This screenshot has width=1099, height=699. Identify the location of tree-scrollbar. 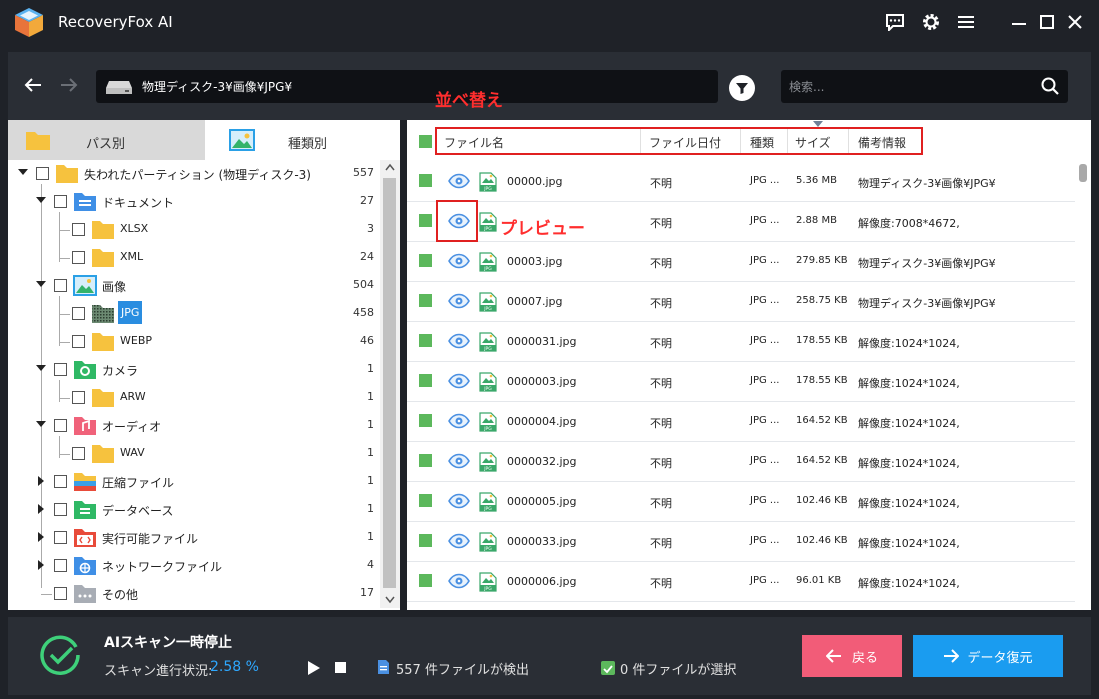
(390, 384).